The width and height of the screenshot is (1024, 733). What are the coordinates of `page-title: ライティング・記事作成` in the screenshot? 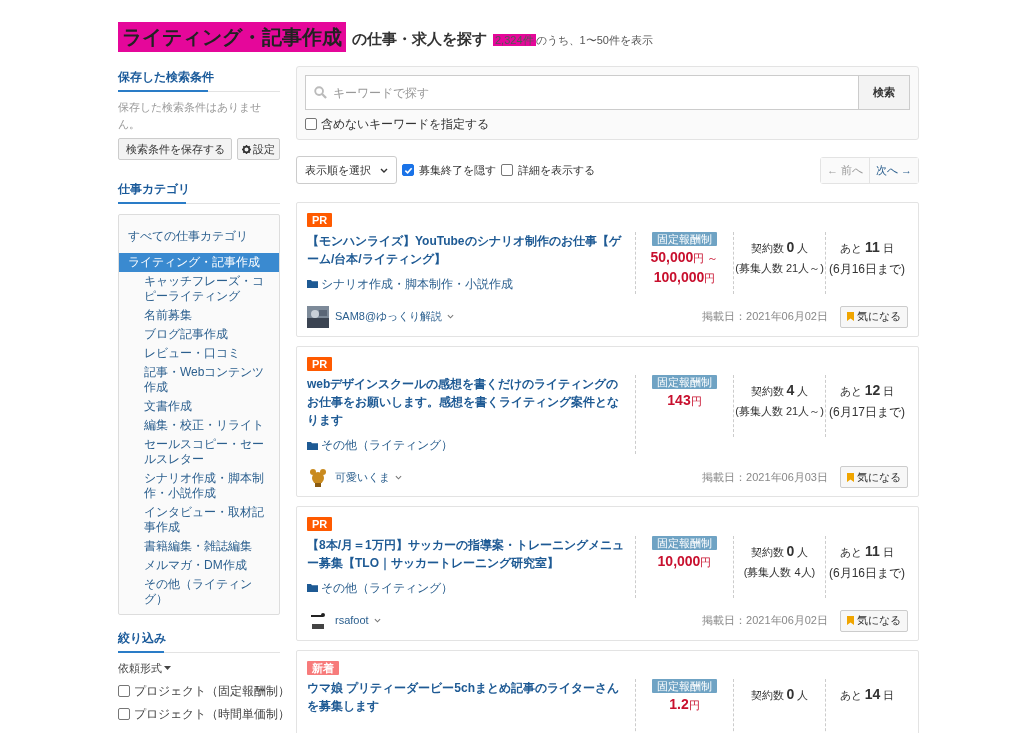 It's located at (232, 37).